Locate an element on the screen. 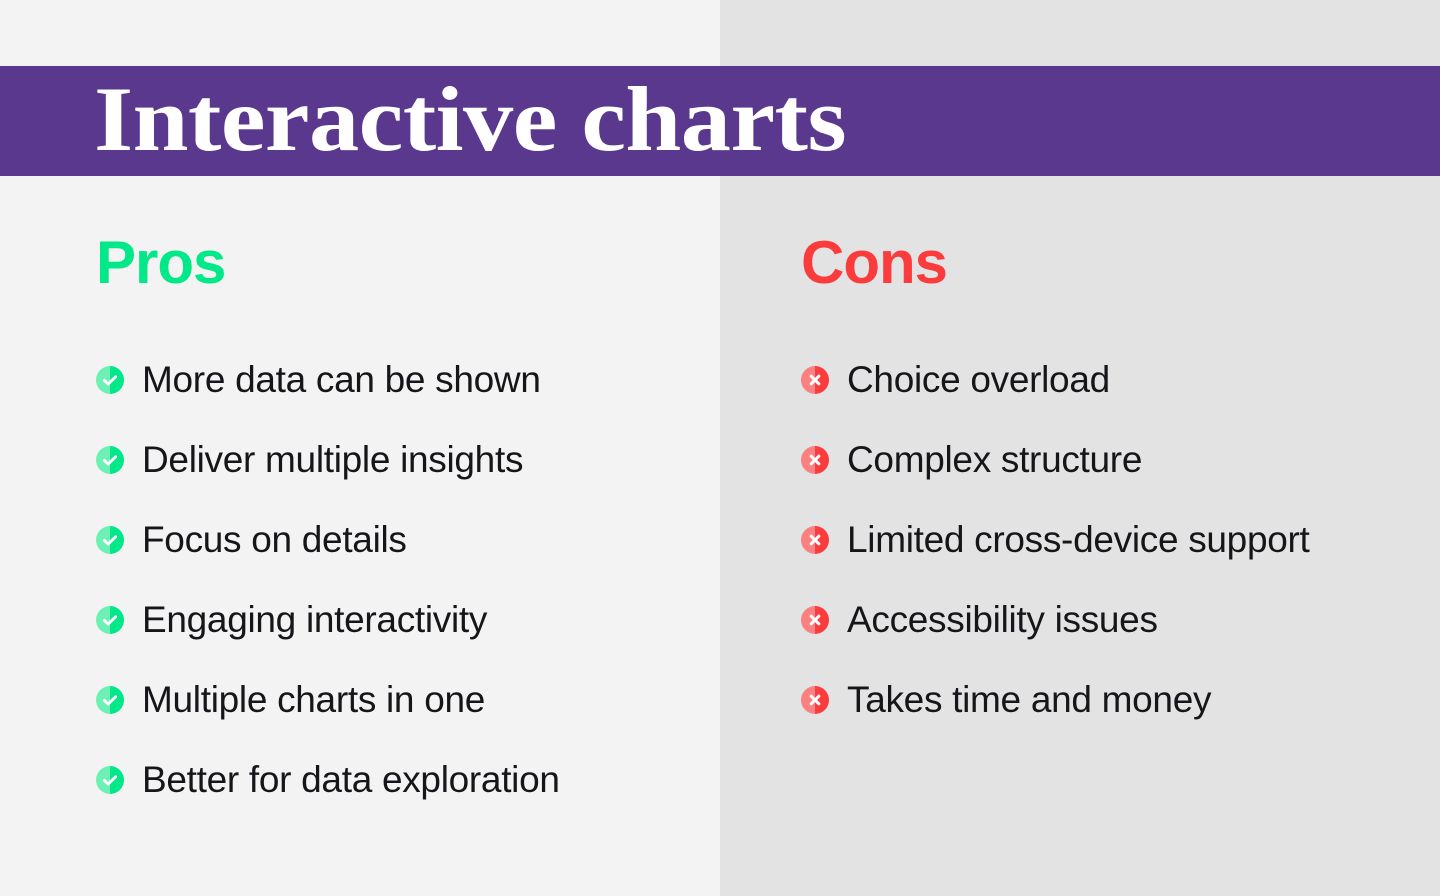 This screenshot has height=896, width=1440. list-item: Takes time and money is located at coordinates (1120, 700).